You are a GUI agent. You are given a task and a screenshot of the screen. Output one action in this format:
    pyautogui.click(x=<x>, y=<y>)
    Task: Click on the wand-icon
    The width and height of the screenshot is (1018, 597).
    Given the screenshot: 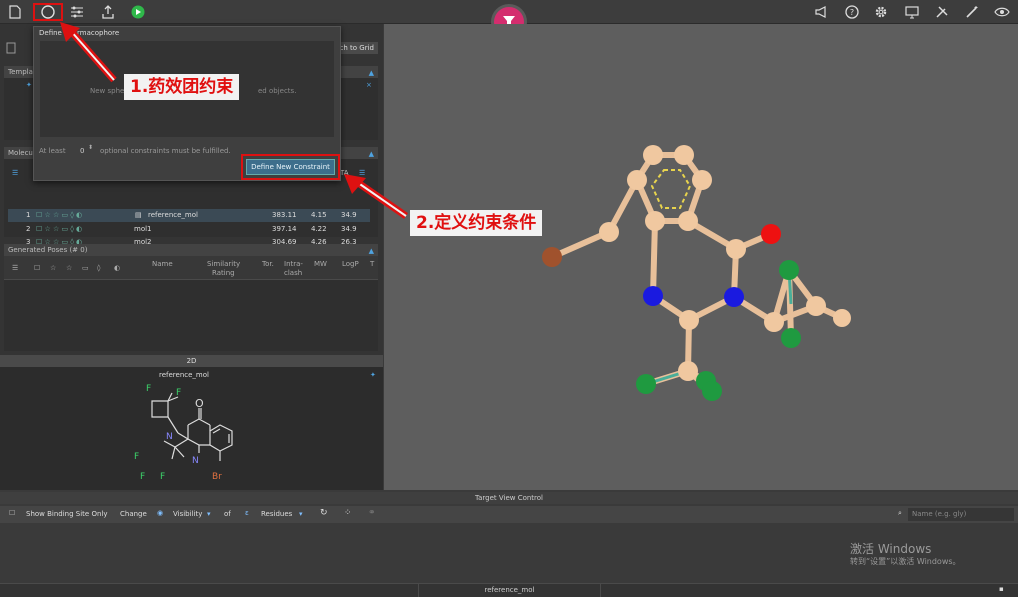 What is the action you would take?
    pyautogui.click(x=972, y=12)
    